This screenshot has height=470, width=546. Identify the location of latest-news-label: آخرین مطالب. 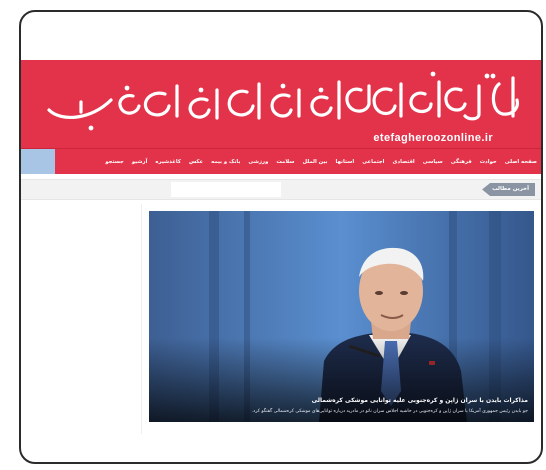
(508, 189).